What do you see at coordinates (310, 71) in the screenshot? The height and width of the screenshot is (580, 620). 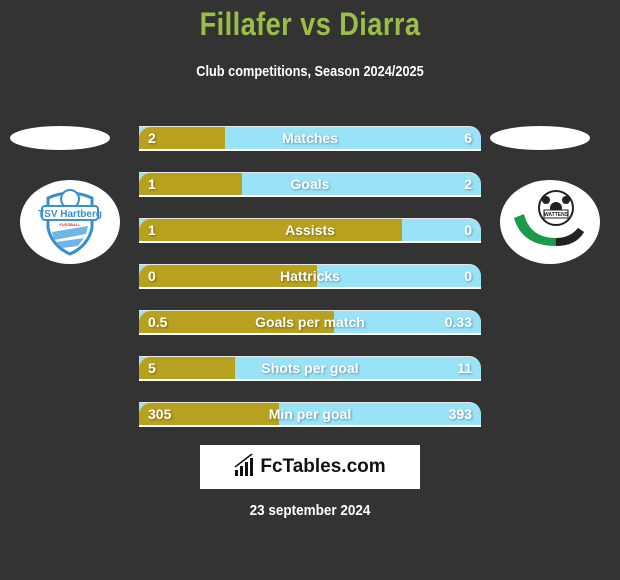 I see `page-subtitle: Club competitions, Season 2024/2025` at bounding box center [310, 71].